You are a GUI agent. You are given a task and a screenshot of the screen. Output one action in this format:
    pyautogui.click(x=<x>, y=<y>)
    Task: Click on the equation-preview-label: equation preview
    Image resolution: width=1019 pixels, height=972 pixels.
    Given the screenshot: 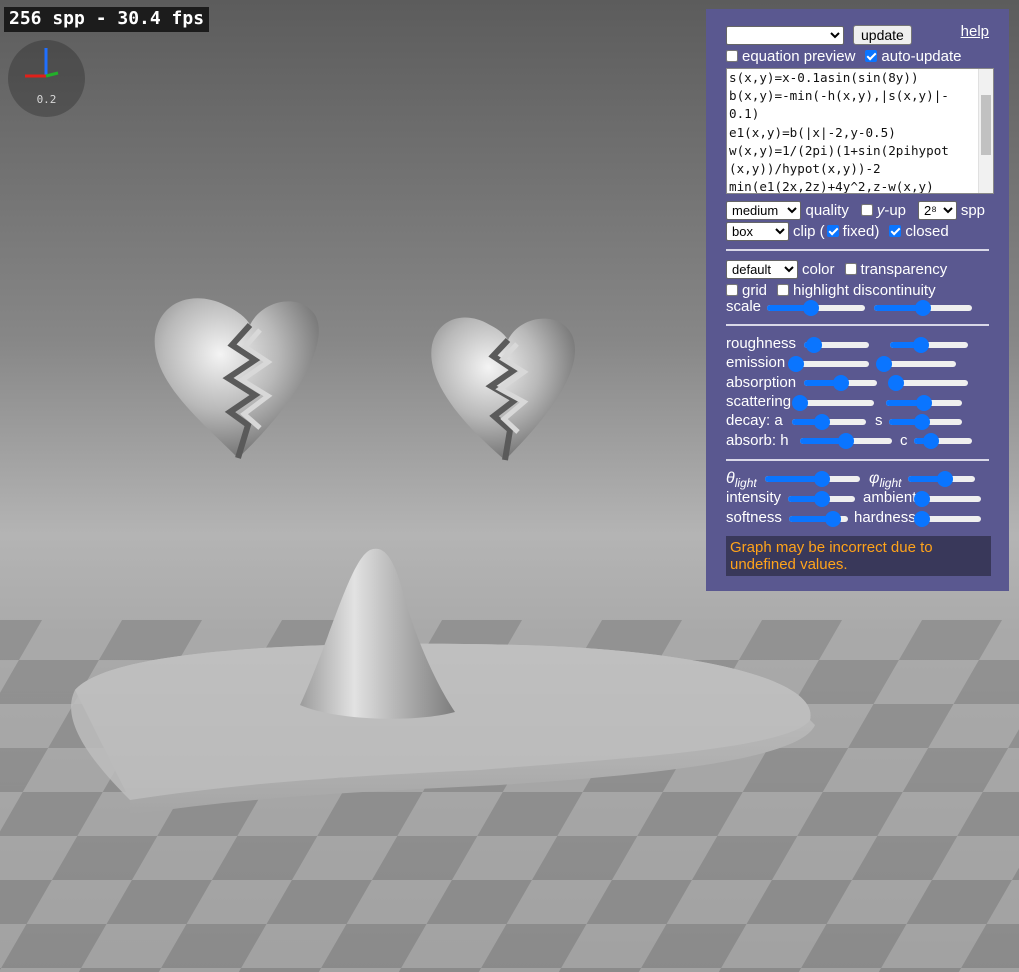 What is the action you would take?
    pyautogui.click(x=799, y=56)
    